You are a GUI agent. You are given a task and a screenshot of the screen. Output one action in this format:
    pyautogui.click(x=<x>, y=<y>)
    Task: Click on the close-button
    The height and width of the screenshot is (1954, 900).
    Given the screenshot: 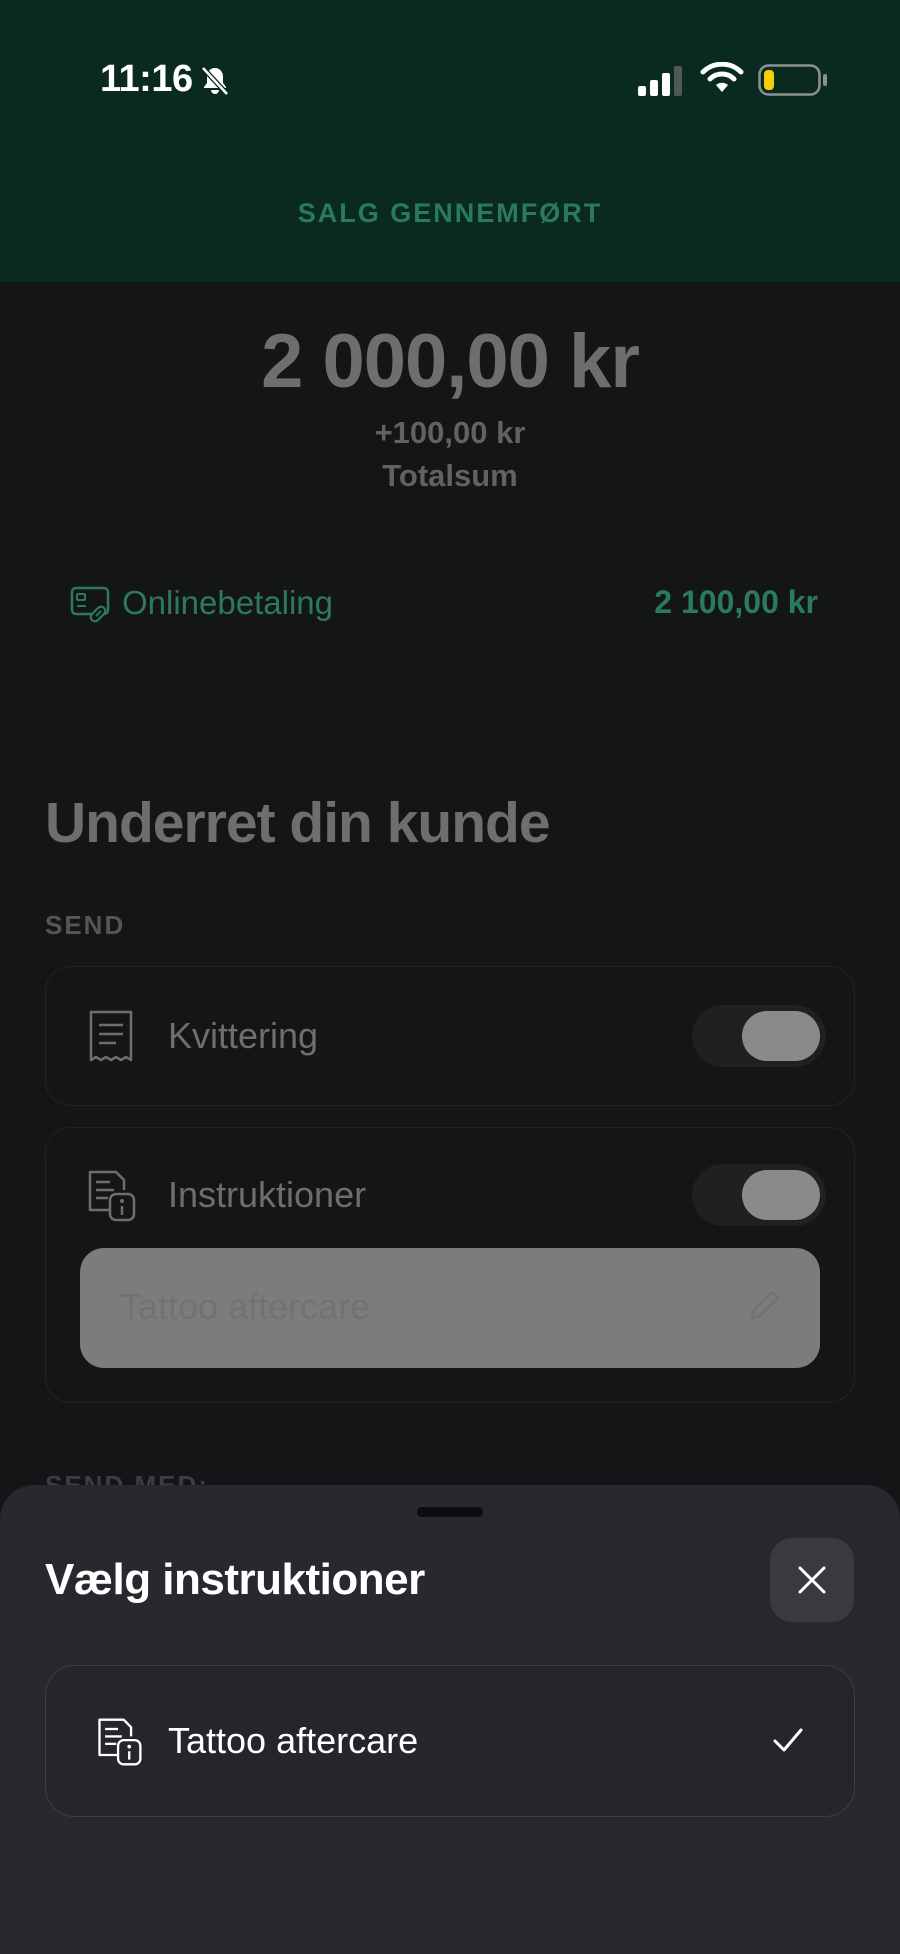 What is the action you would take?
    pyautogui.click(x=812, y=1580)
    